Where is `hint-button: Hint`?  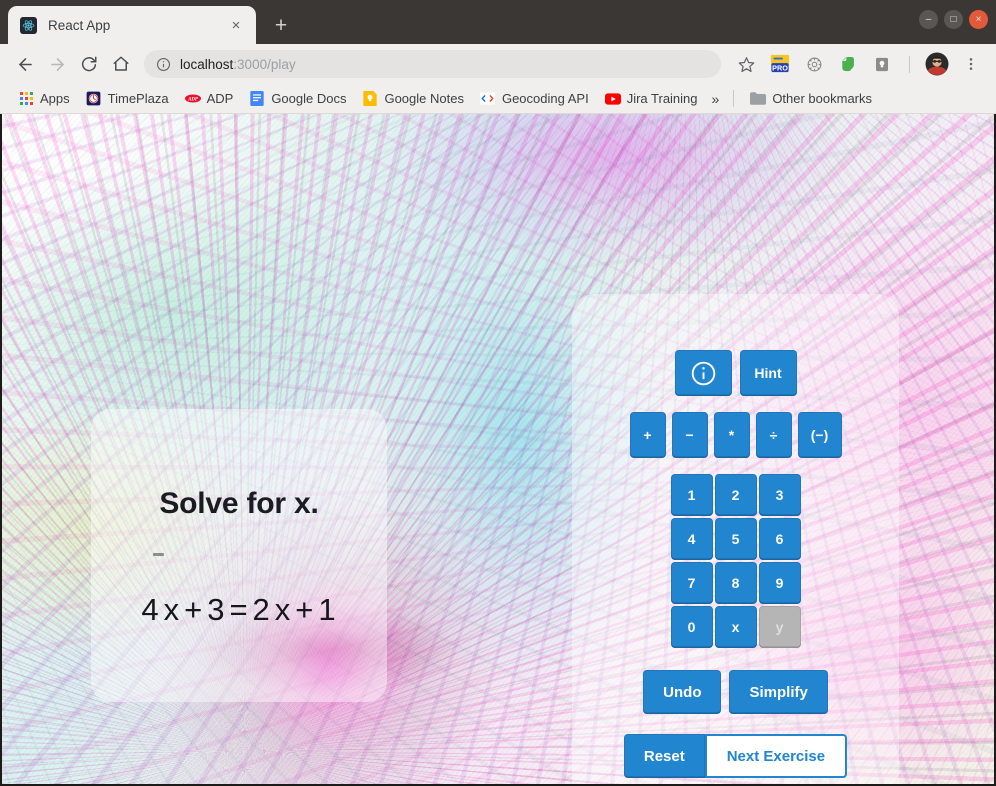
hint-button: Hint is located at coordinates (768, 373).